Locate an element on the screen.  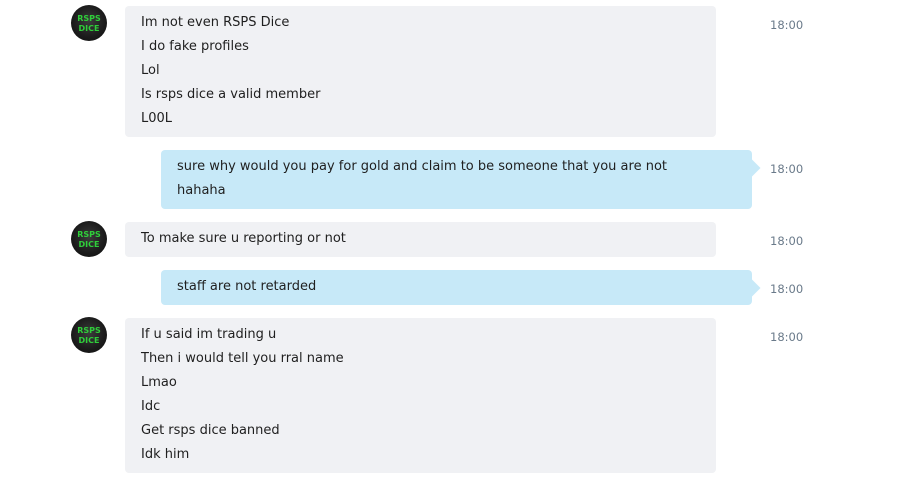
message-line: If u said im trading u is located at coordinates (209, 334).